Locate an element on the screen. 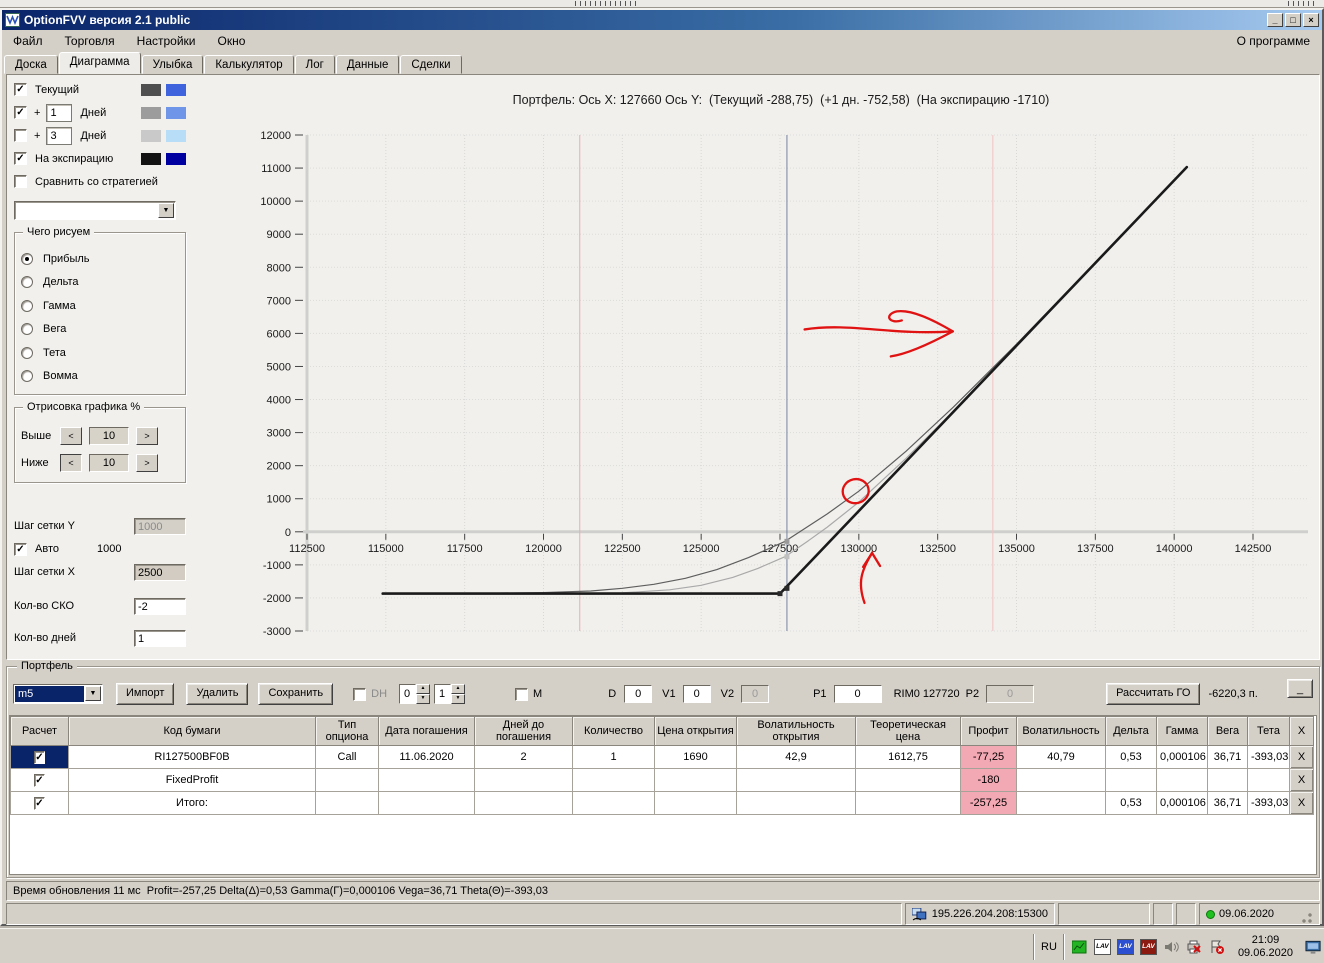 The height and width of the screenshot is (963, 1324). printer-error-icon is located at coordinates (1194, 947).